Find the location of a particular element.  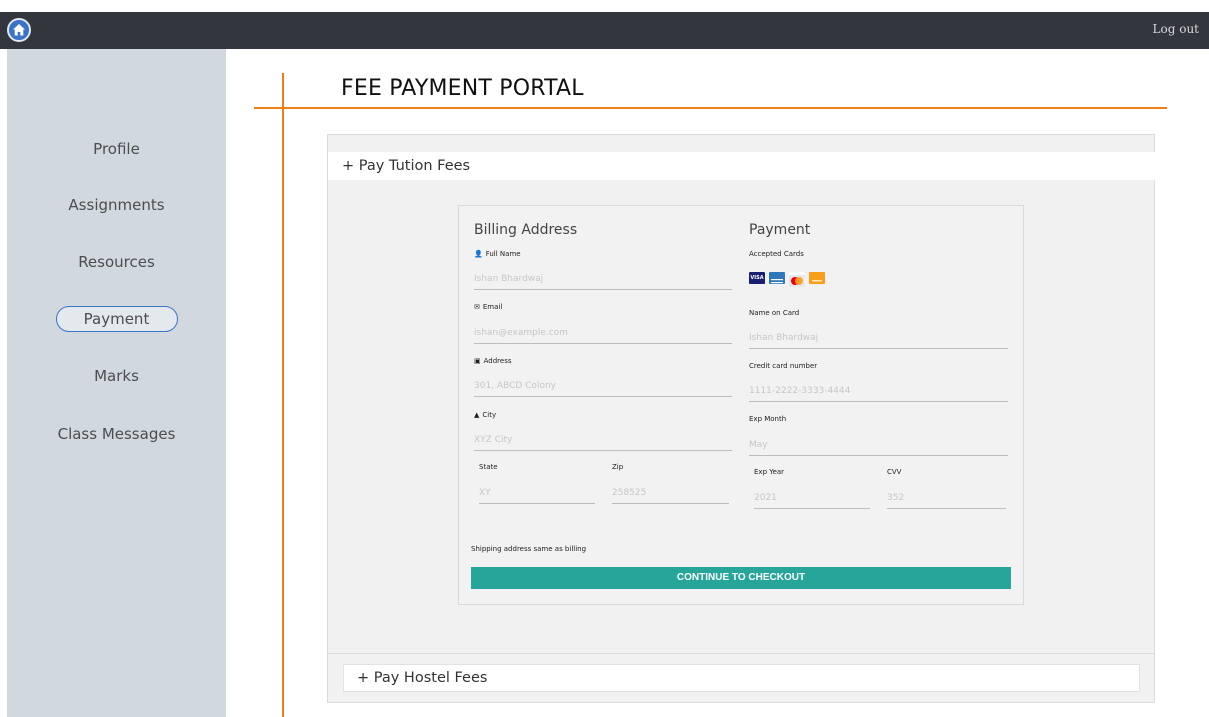

user-icon: 👤 is located at coordinates (478, 254).